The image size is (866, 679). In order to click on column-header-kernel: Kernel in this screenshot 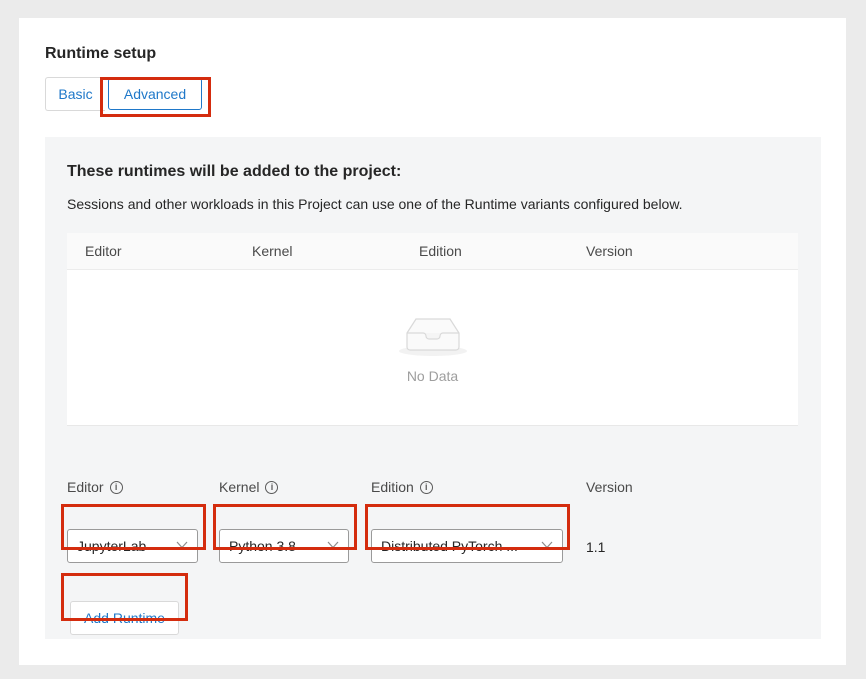, I will do `click(272, 251)`.